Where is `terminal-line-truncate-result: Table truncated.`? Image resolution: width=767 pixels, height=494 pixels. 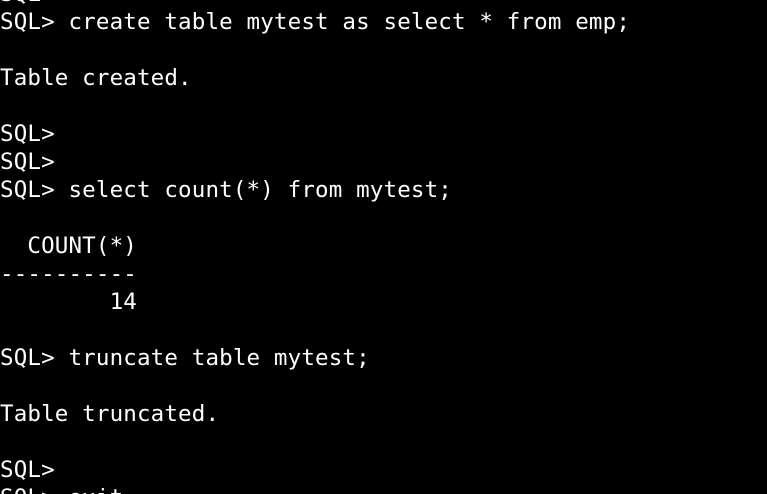 terminal-line-truncate-result: Table truncated. is located at coordinates (110, 414).